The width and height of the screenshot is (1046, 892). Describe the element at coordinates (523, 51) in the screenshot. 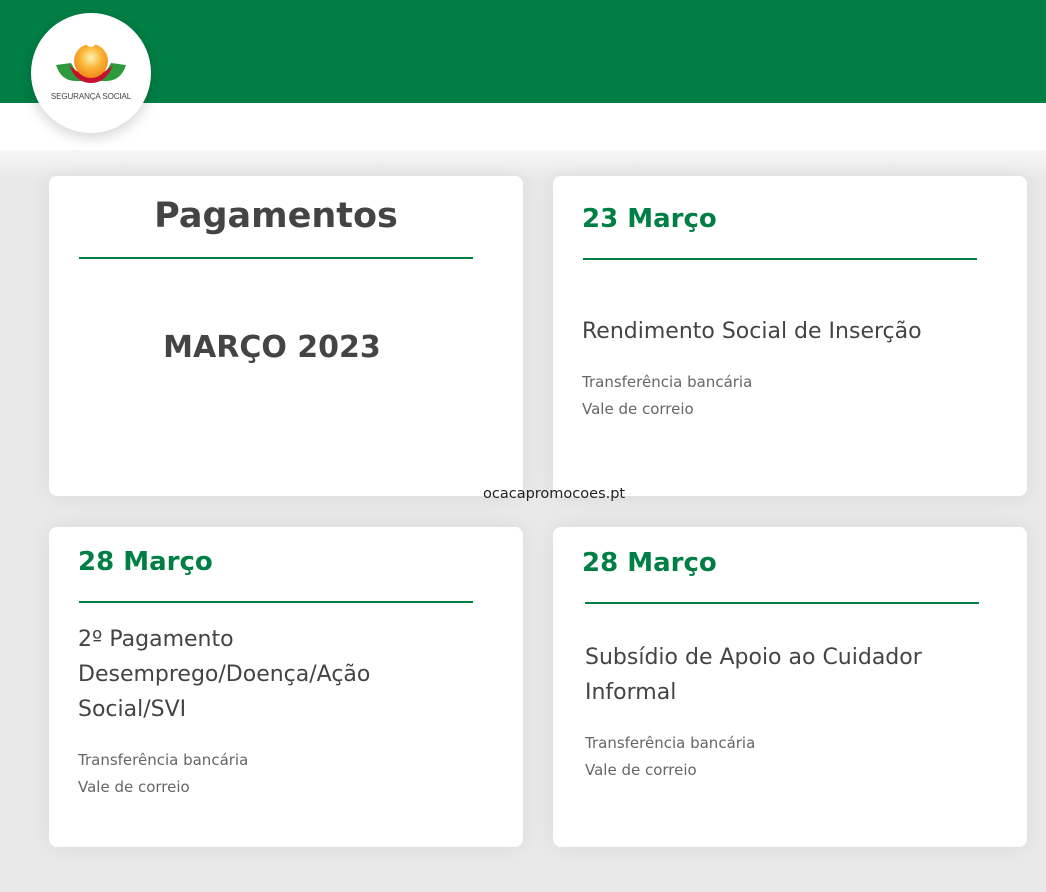

I see `header-bar` at that location.